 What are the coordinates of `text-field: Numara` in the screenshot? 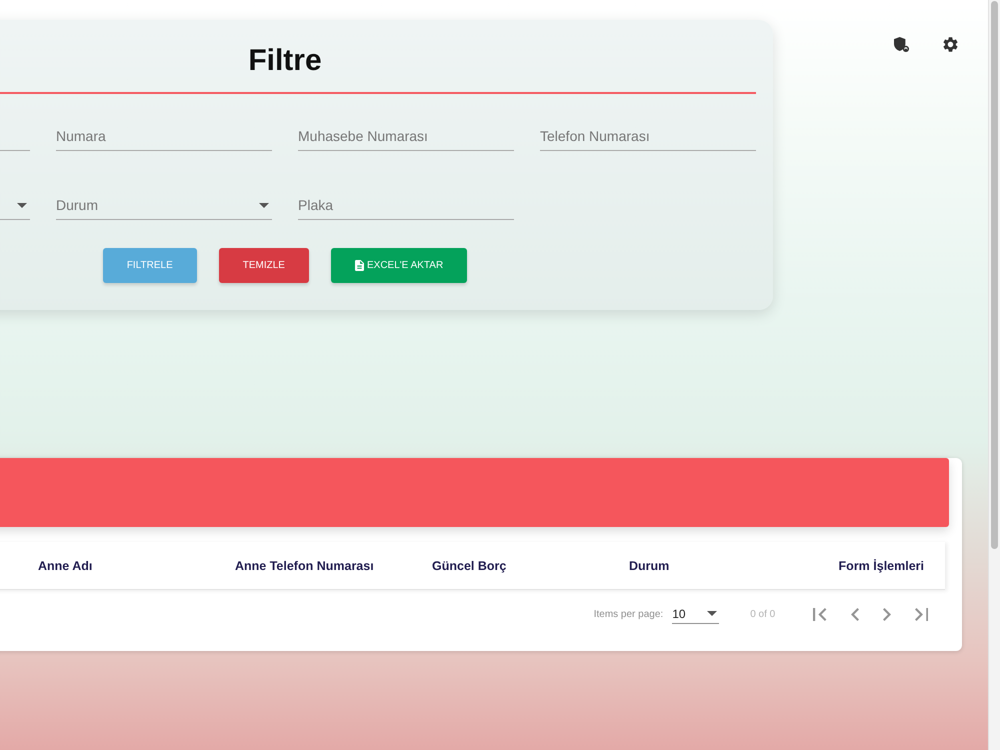 It's located at (164, 136).